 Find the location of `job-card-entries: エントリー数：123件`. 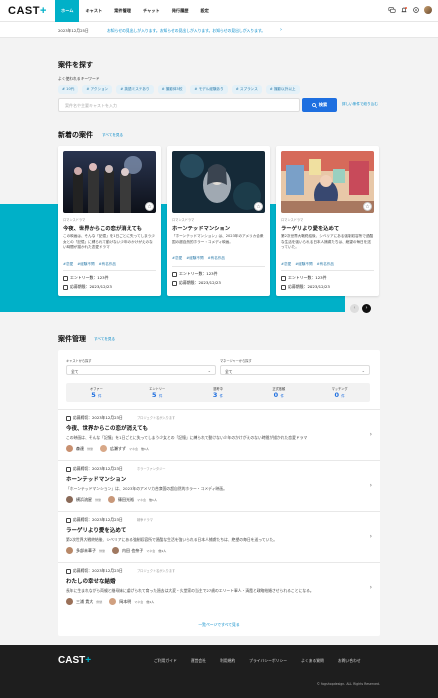

job-card-entries: エントリー数：123件 is located at coordinates (198, 273).